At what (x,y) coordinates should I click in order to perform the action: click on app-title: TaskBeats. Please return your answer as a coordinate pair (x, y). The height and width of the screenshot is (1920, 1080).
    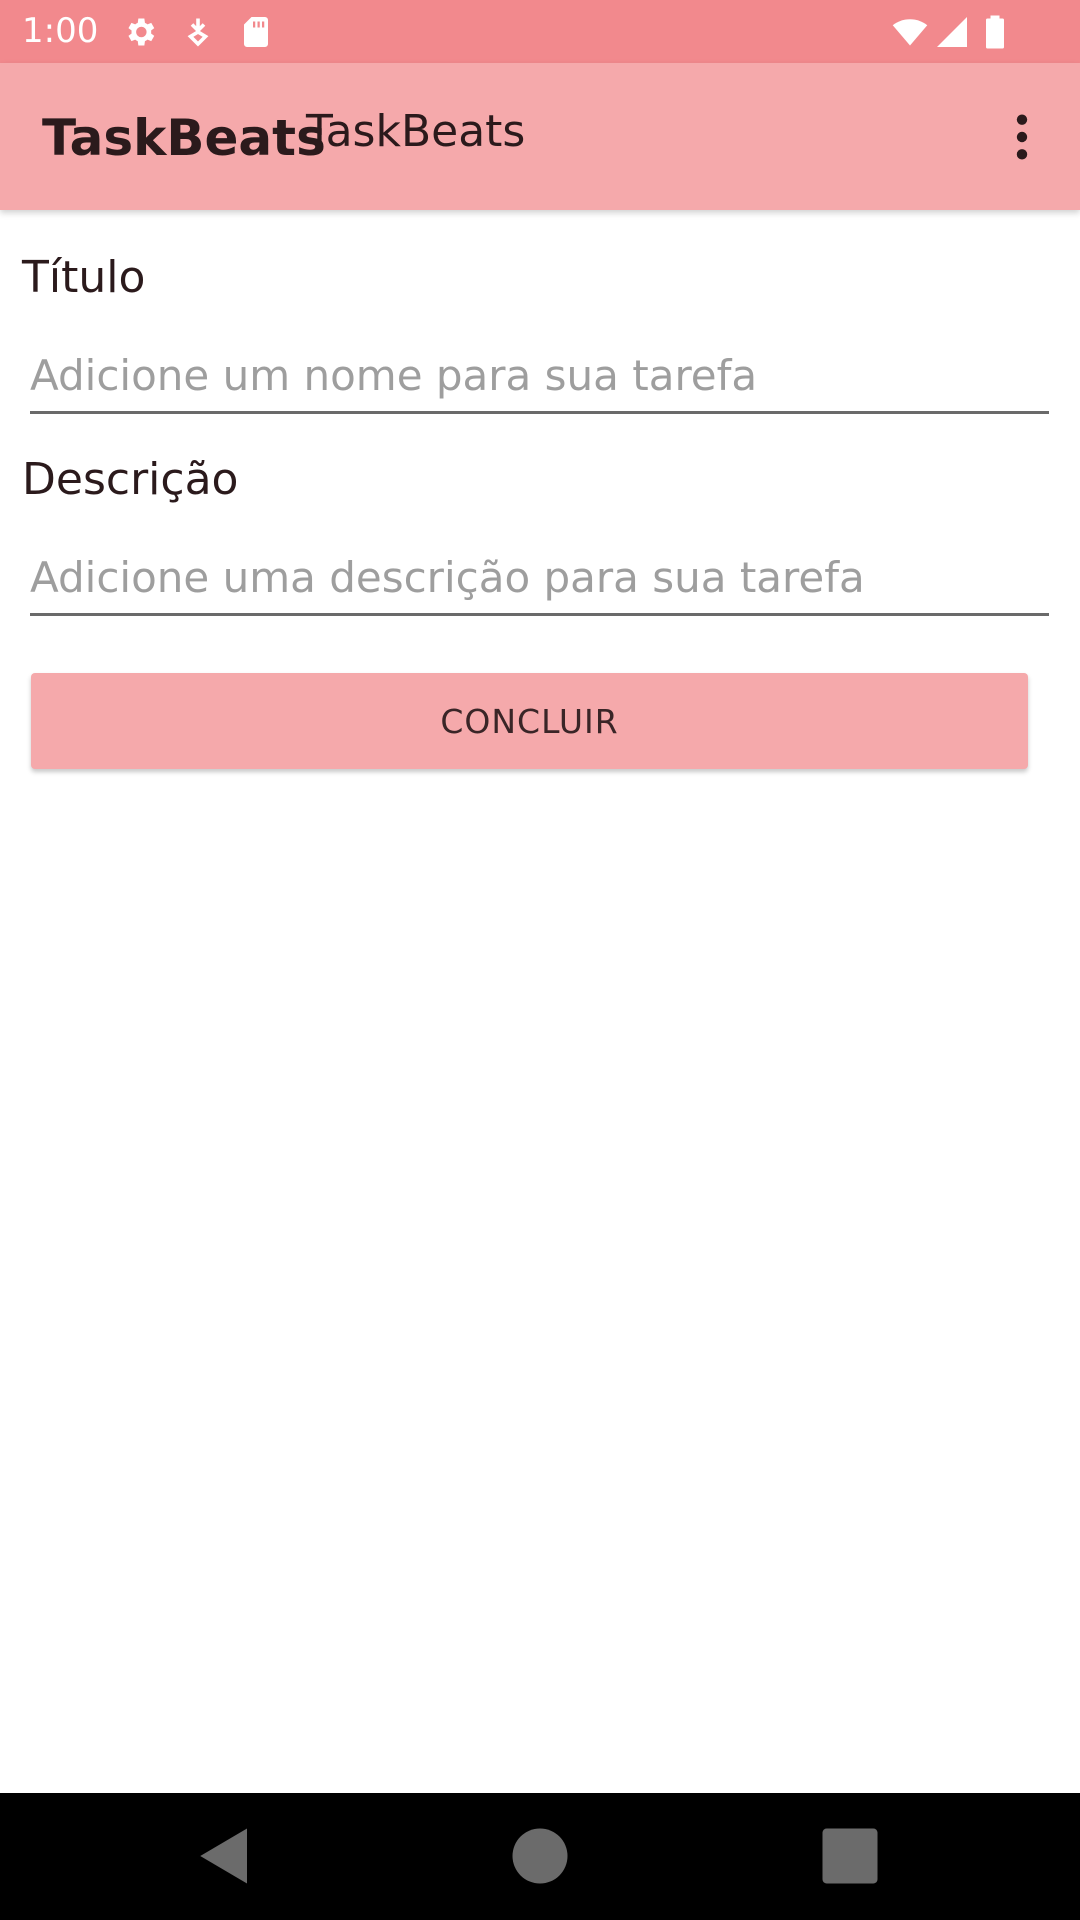
    Looking at the image, I should click on (184, 138).